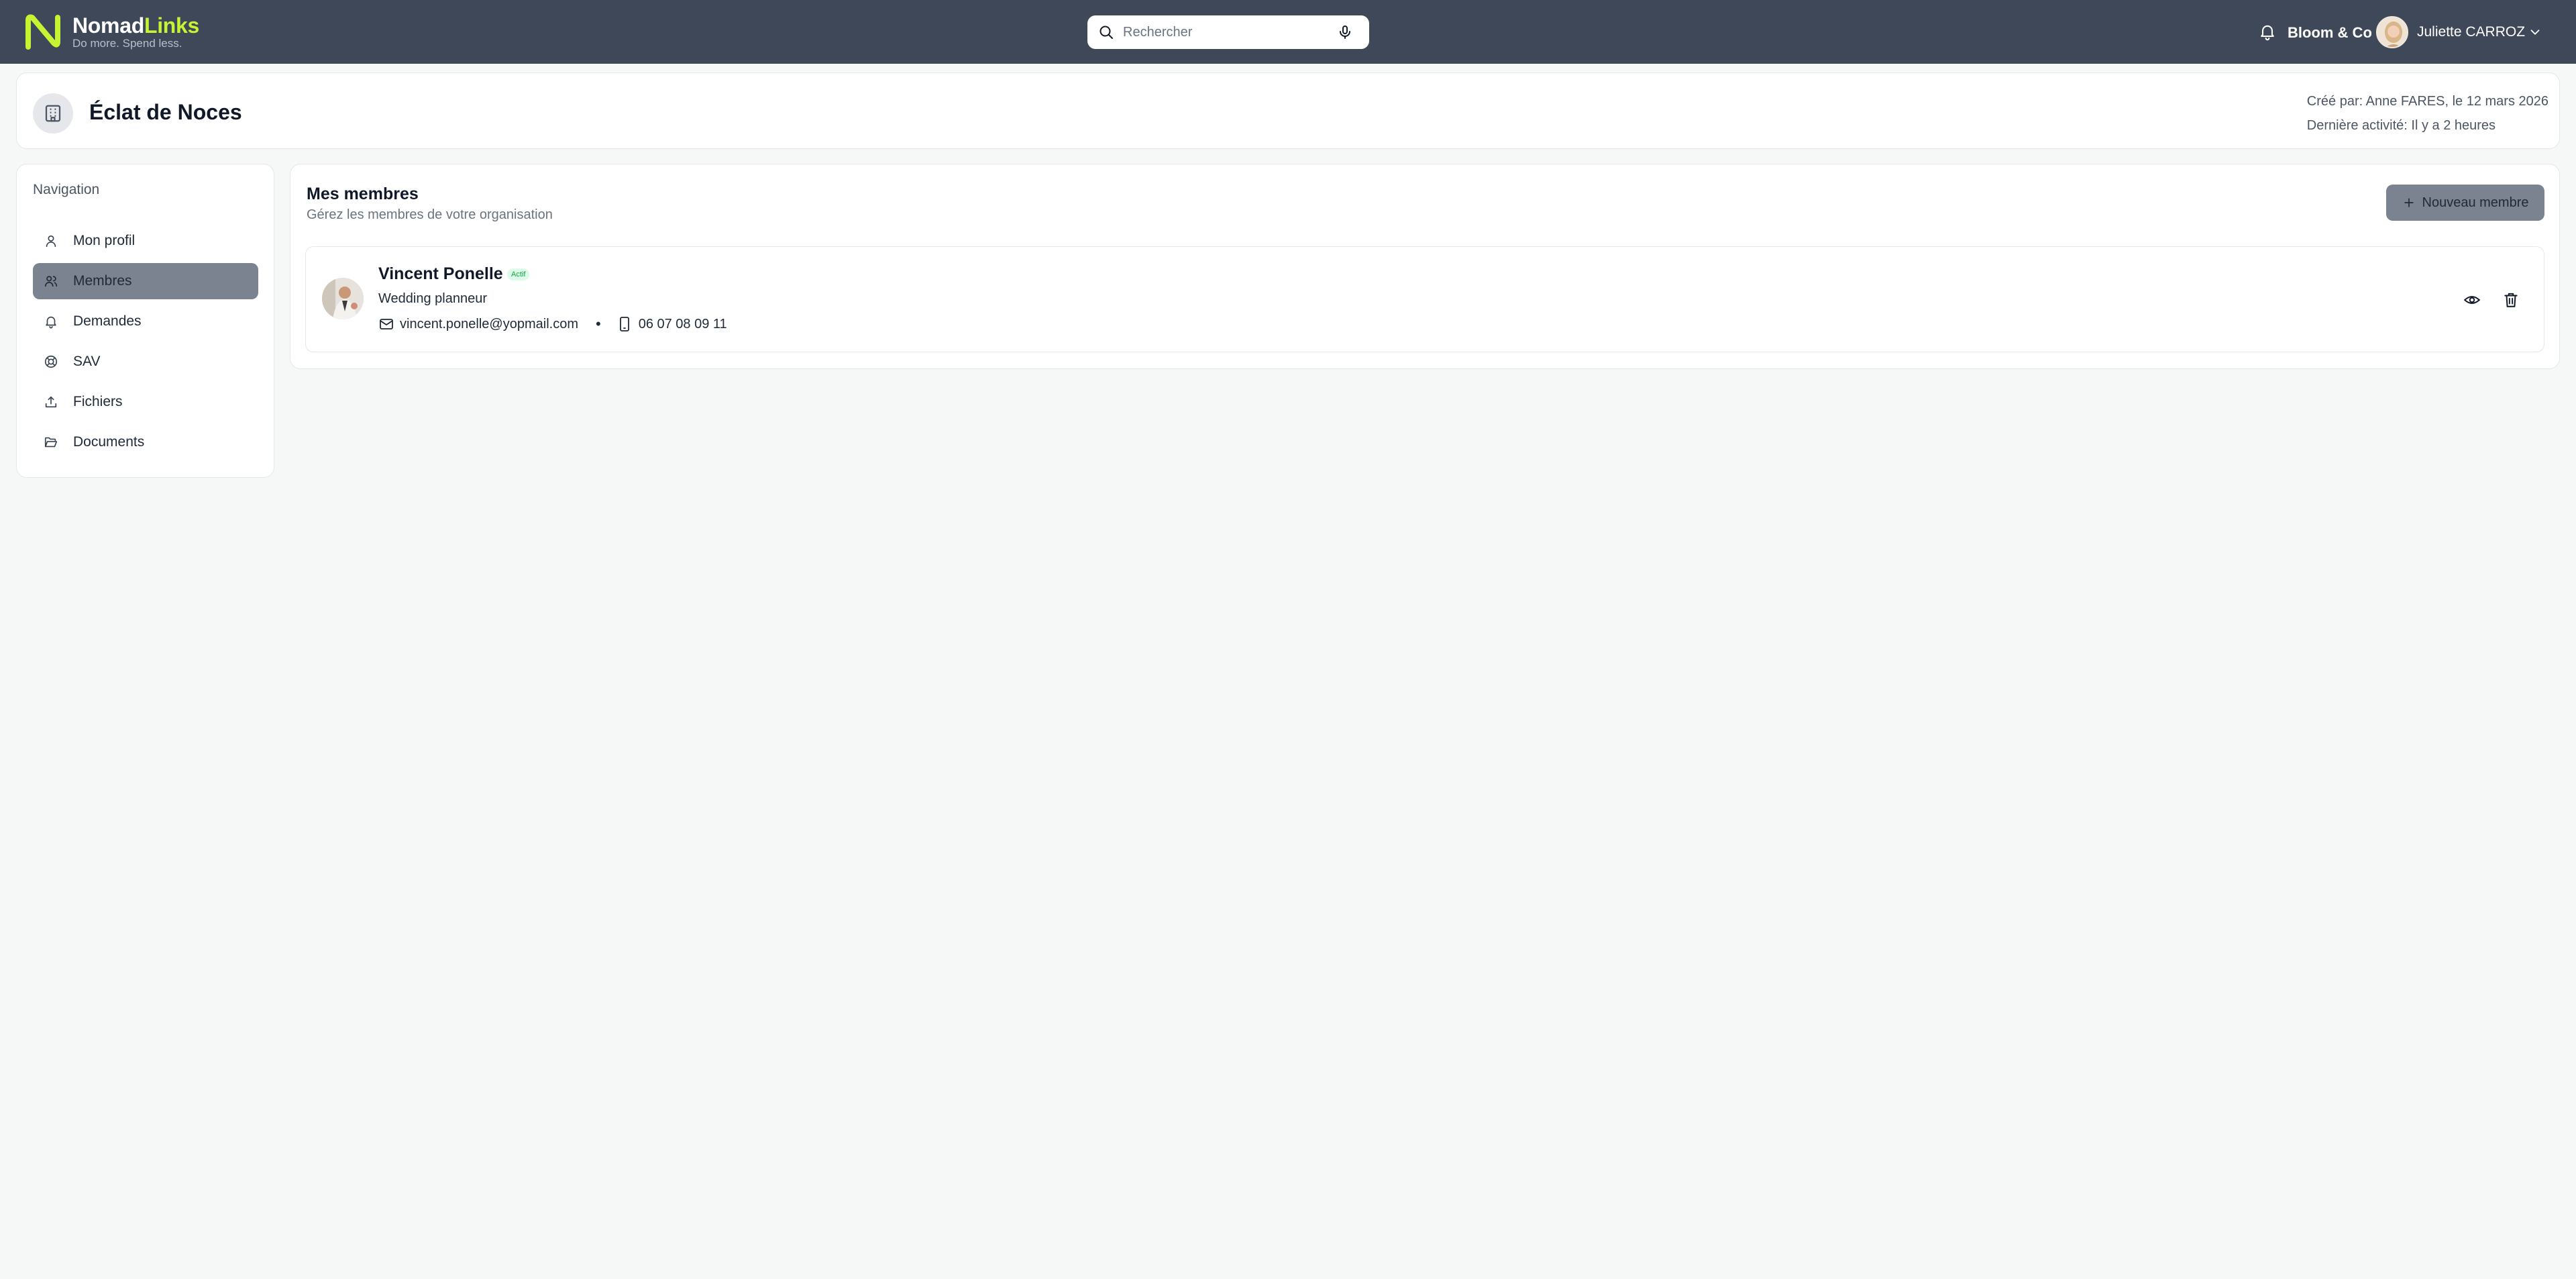  I want to click on logo-mark-icon, so click(42, 32).